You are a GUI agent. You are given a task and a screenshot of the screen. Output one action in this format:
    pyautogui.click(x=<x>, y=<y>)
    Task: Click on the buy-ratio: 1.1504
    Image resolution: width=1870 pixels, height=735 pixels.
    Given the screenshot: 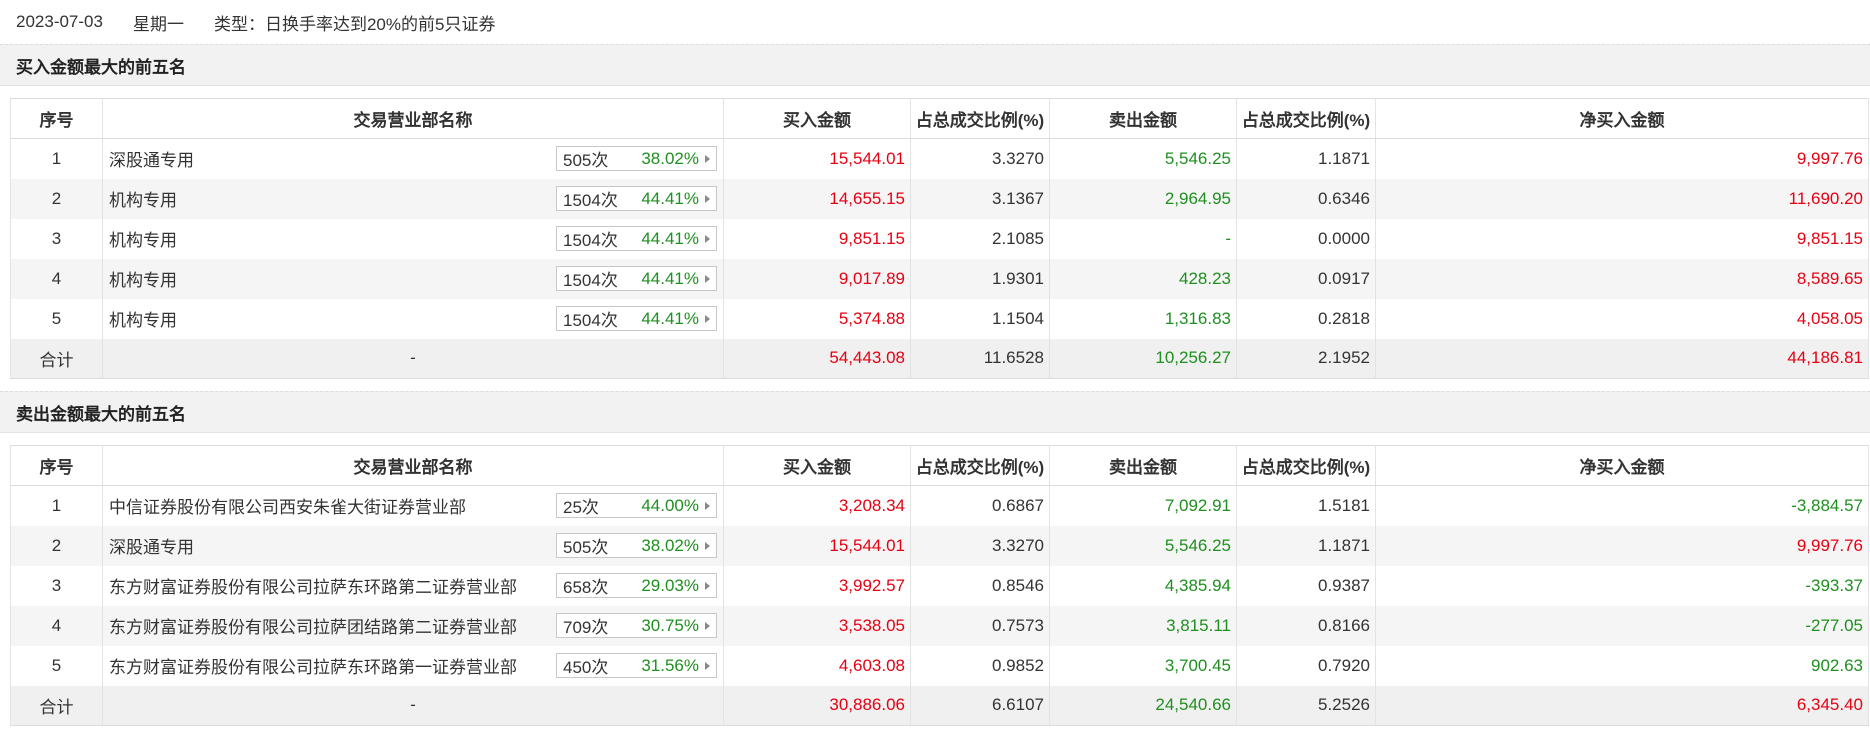 What is the action you would take?
    pyautogui.click(x=980, y=318)
    